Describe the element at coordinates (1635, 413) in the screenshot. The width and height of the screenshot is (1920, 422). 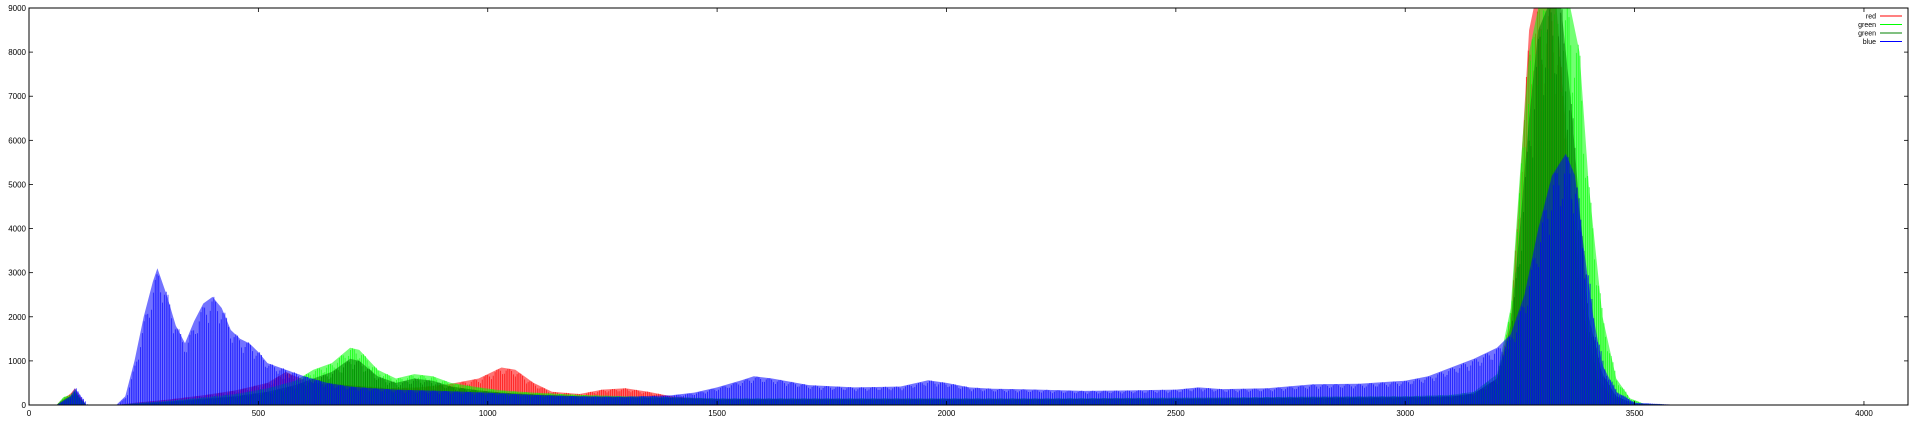
I see `x-tick-label: 3500` at that location.